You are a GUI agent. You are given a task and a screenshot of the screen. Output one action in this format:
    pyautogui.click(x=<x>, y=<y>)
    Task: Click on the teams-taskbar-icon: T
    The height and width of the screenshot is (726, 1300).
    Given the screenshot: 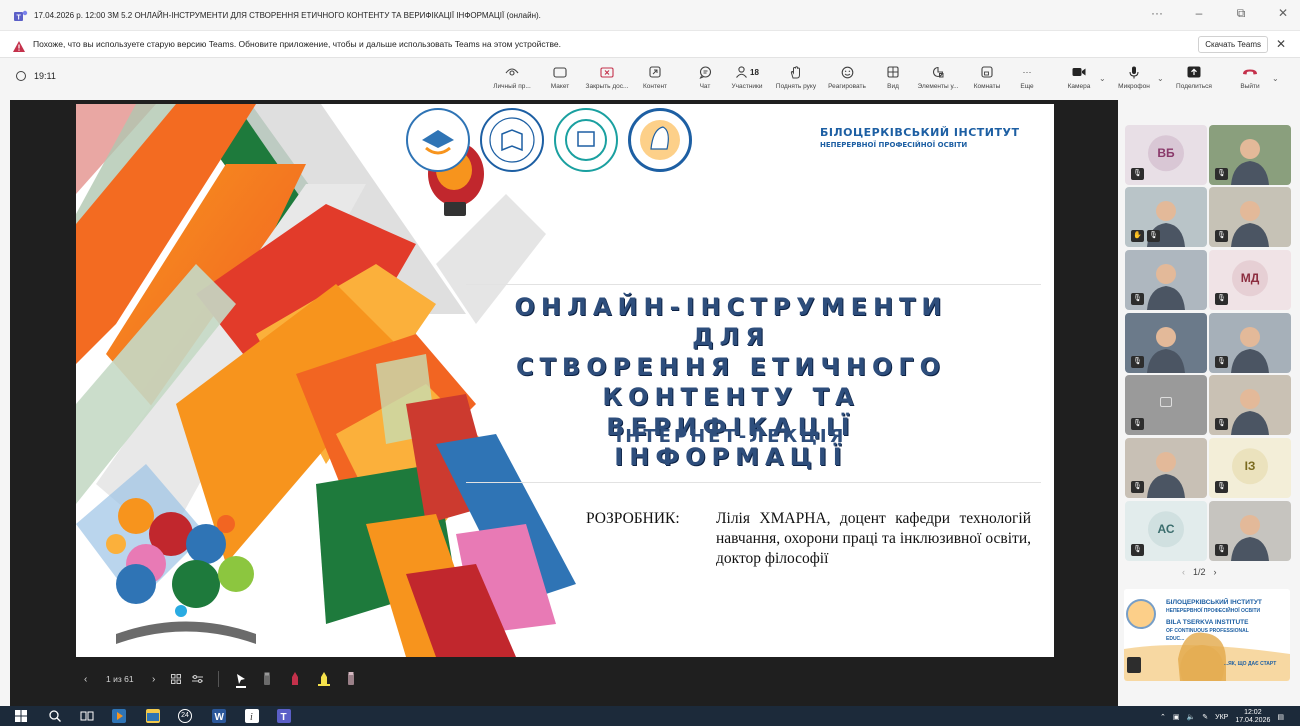 What is the action you would take?
    pyautogui.click(x=284, y=716)
    